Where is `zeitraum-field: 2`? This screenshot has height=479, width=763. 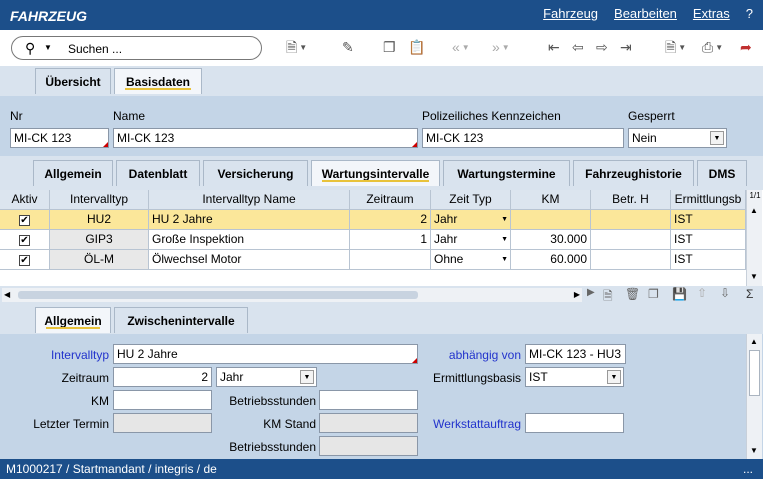 zeitraum-field: 2 is located at coordinates (162, 377).